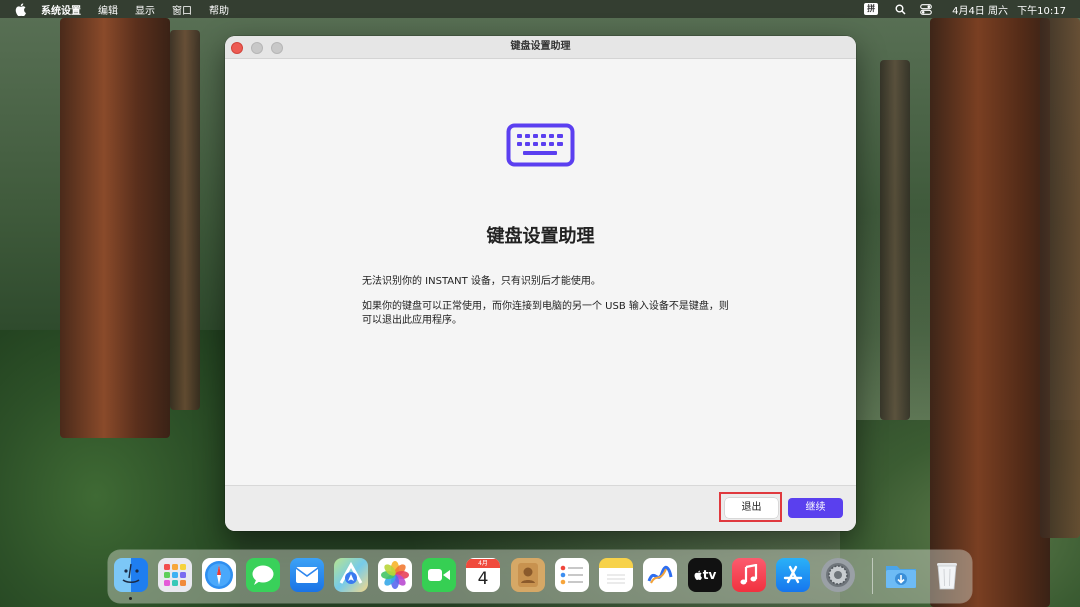  Describe the element at coordinates (980, 11) in the screenshot. I see `menu-bar-date: 4月4日 周六` at that location.